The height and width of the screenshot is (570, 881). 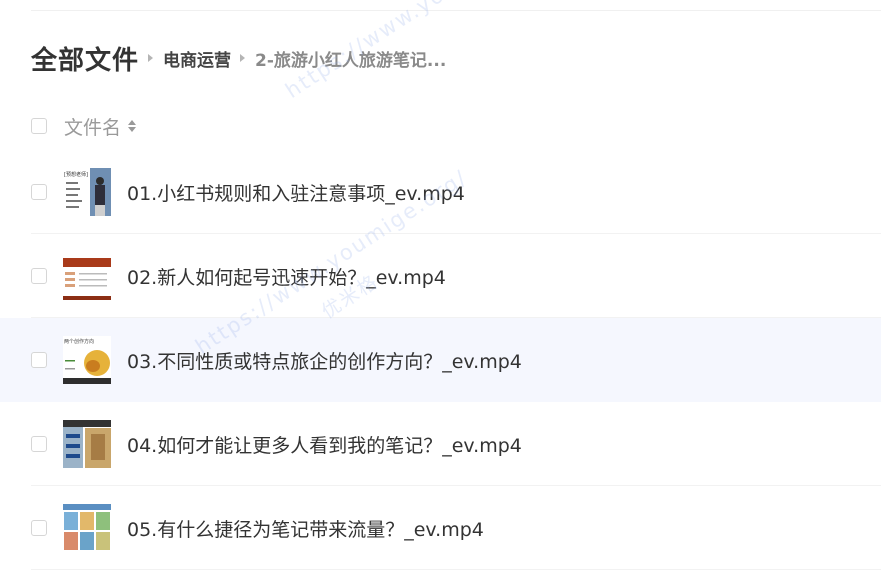 What do you see at coordinates (87, 360) in the screenshot?
I see `video-thumbnail: 两个创作方向` at bounding box center [87, 360].